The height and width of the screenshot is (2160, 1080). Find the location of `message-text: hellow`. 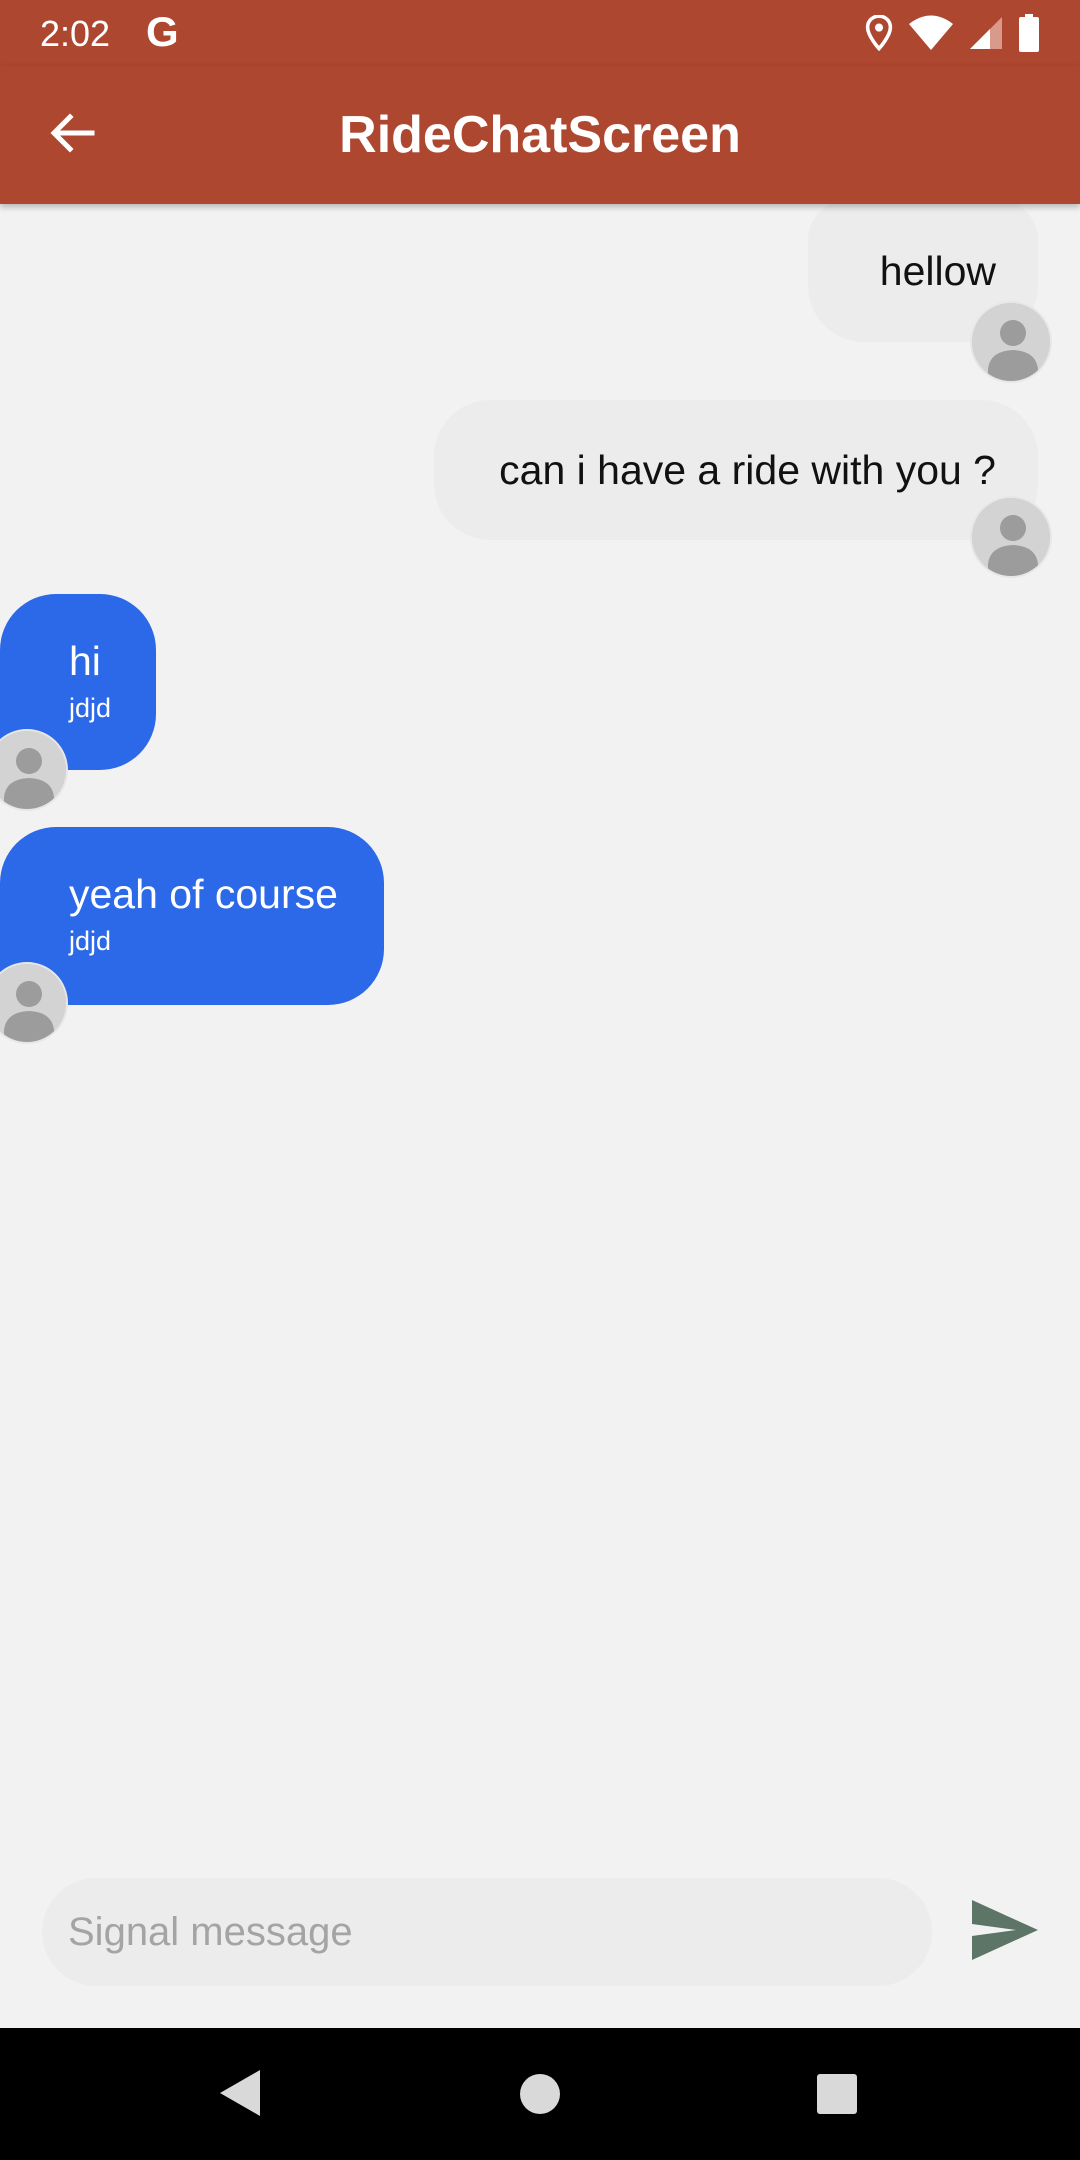

message-text: hellow is located at coordinates (937, 270).